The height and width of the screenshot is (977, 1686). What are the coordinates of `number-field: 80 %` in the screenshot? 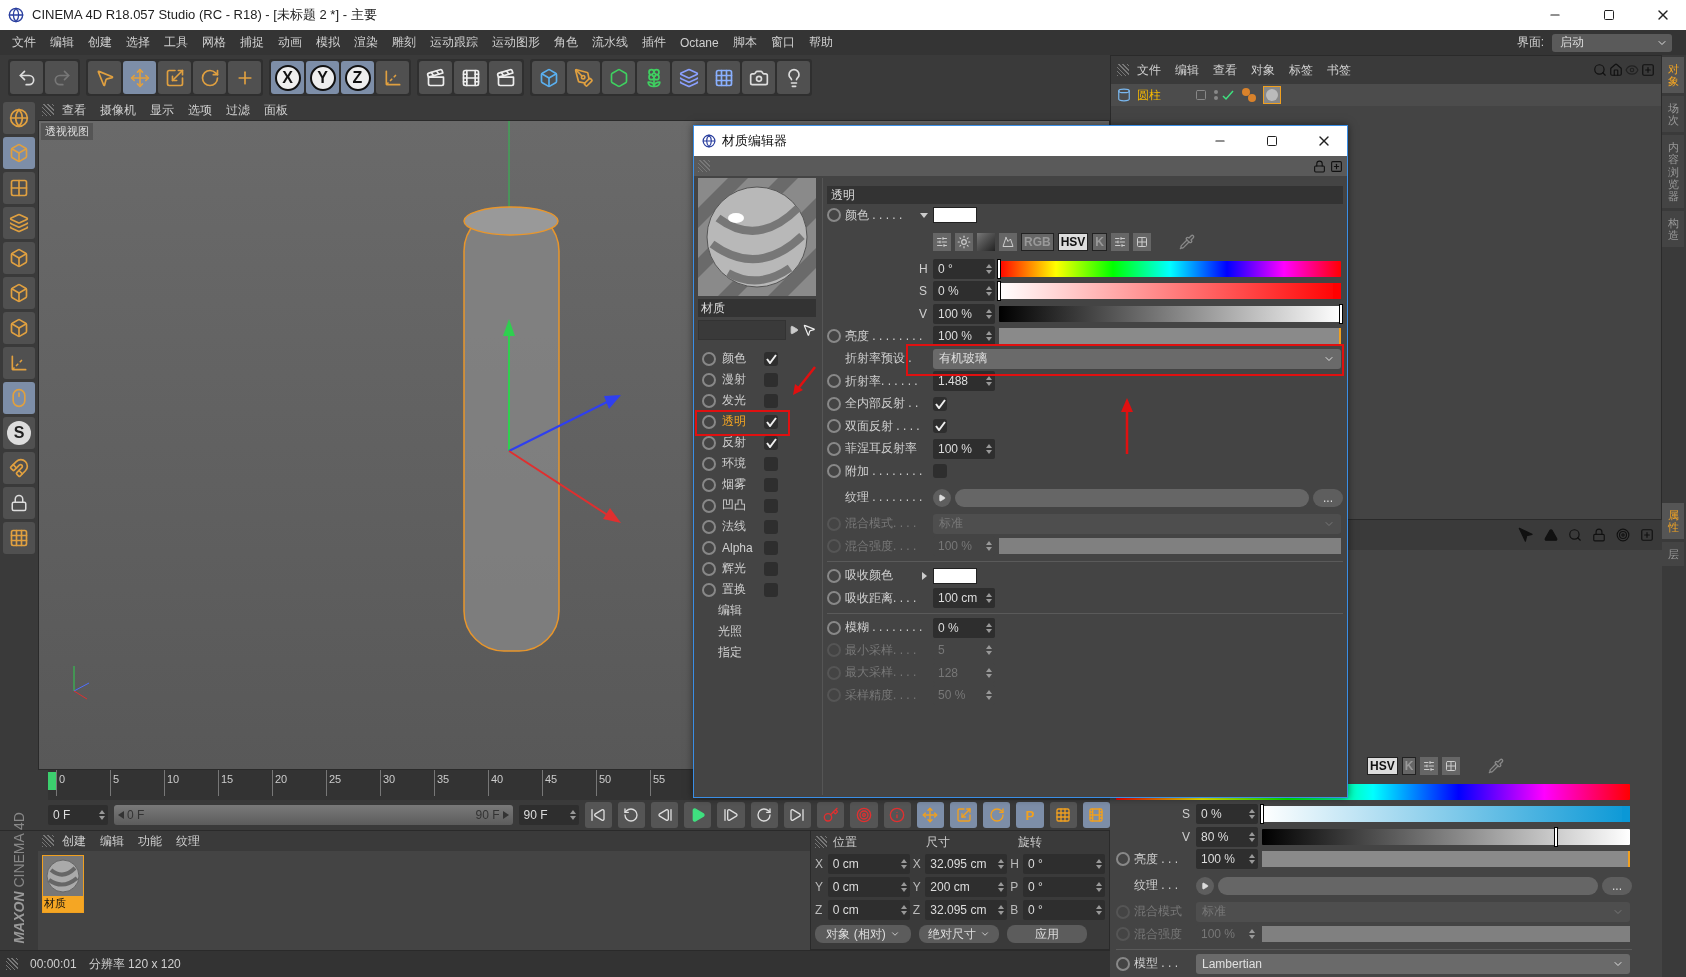 It's located at (1227, 836).